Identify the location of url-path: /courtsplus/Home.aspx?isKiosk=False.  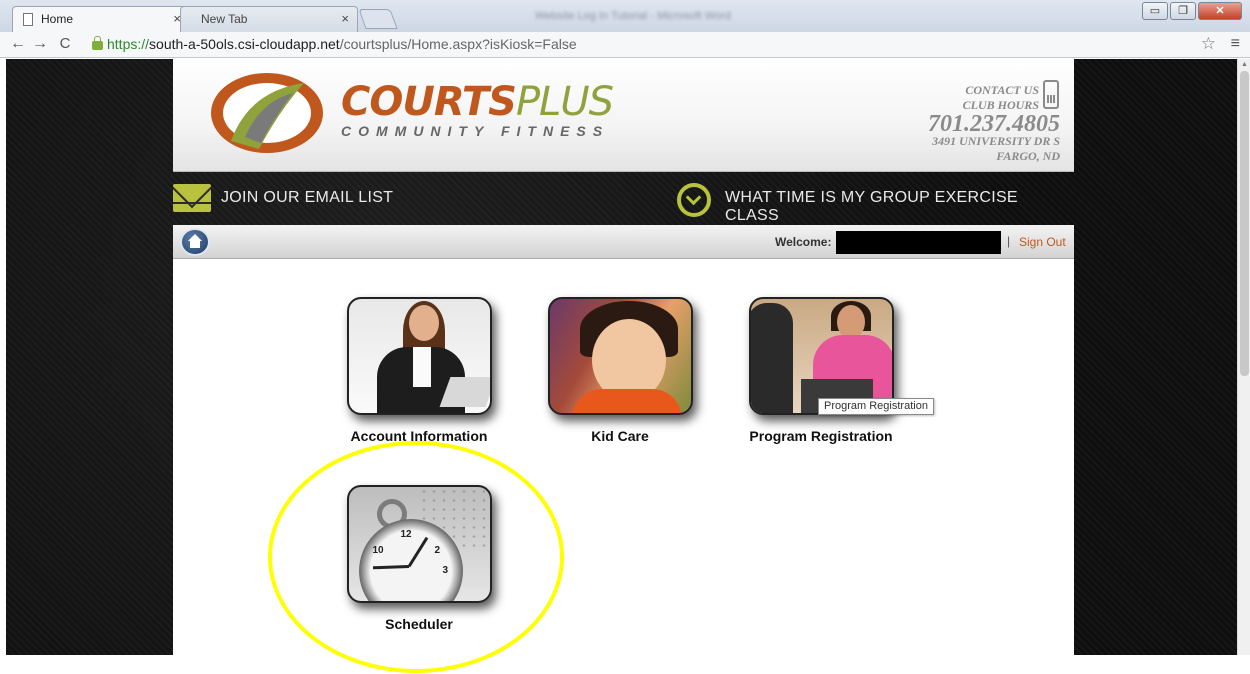
(458, 44).